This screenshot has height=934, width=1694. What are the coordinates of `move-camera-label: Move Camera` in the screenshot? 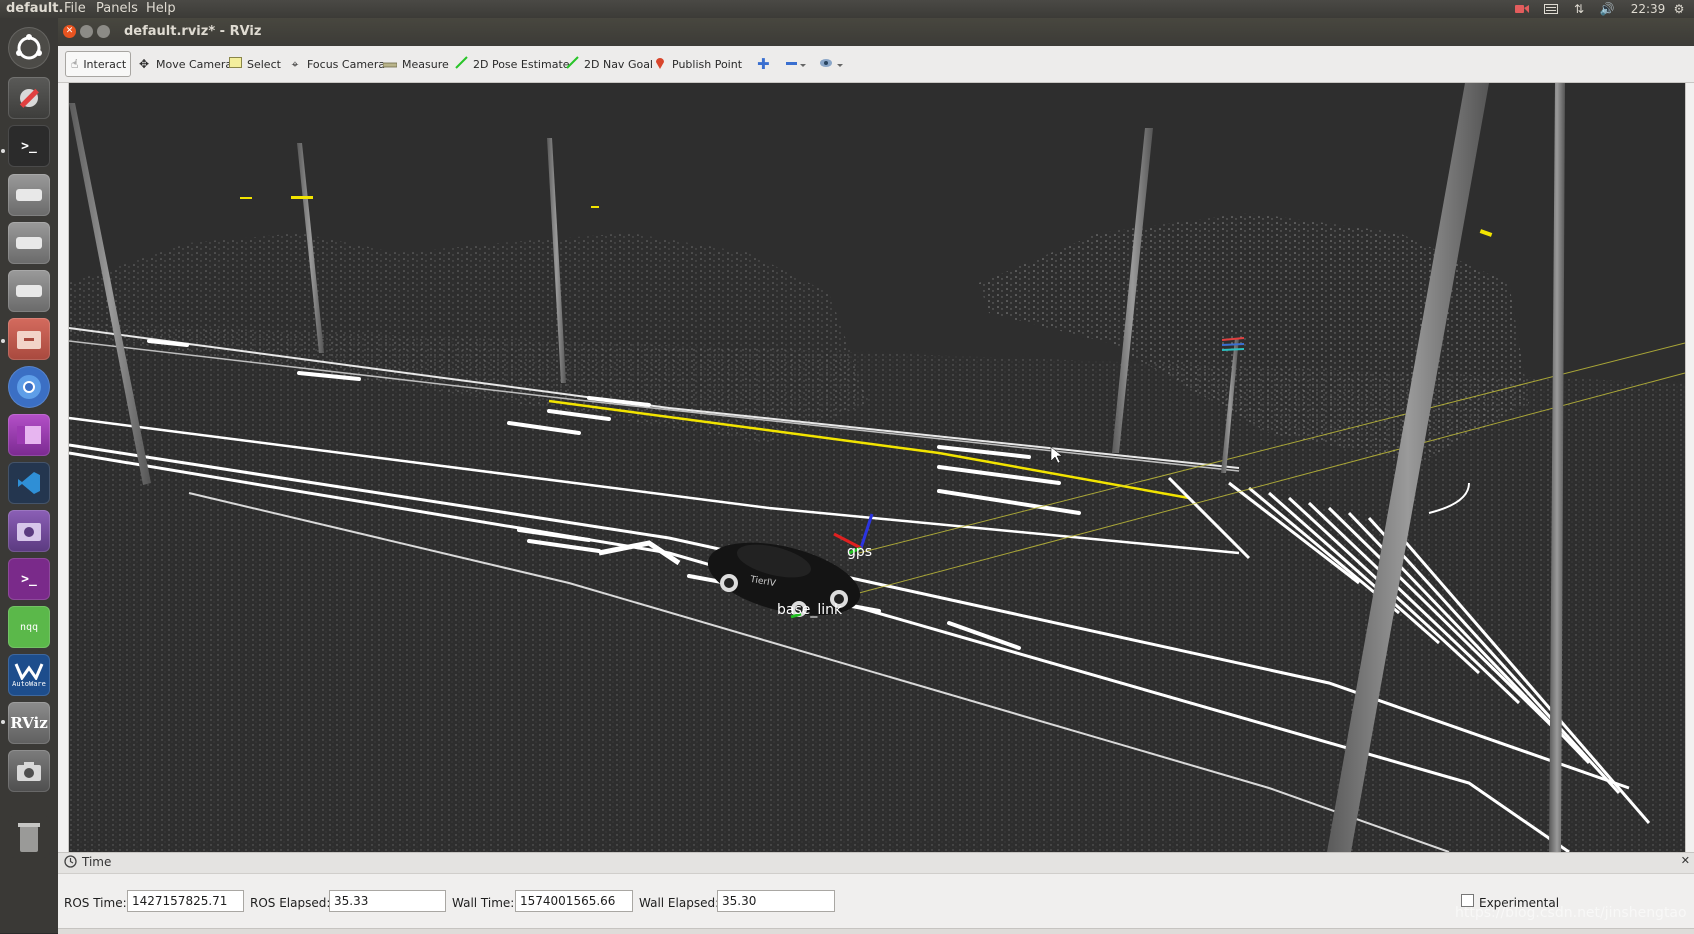 It's located at (194, 64).